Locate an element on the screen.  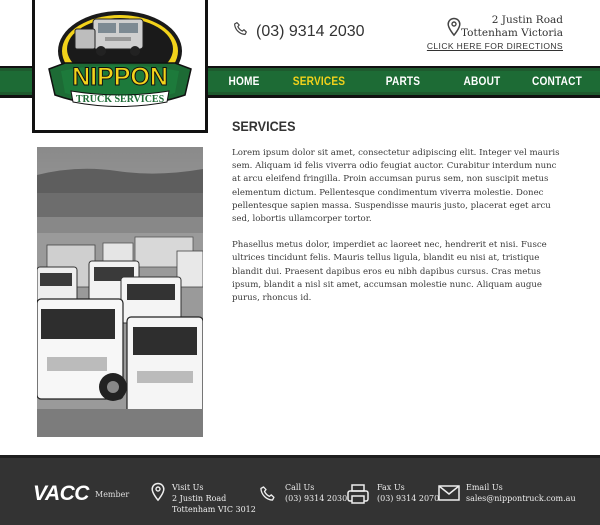
email-title: Email Us is located at coordinates (484, 487).